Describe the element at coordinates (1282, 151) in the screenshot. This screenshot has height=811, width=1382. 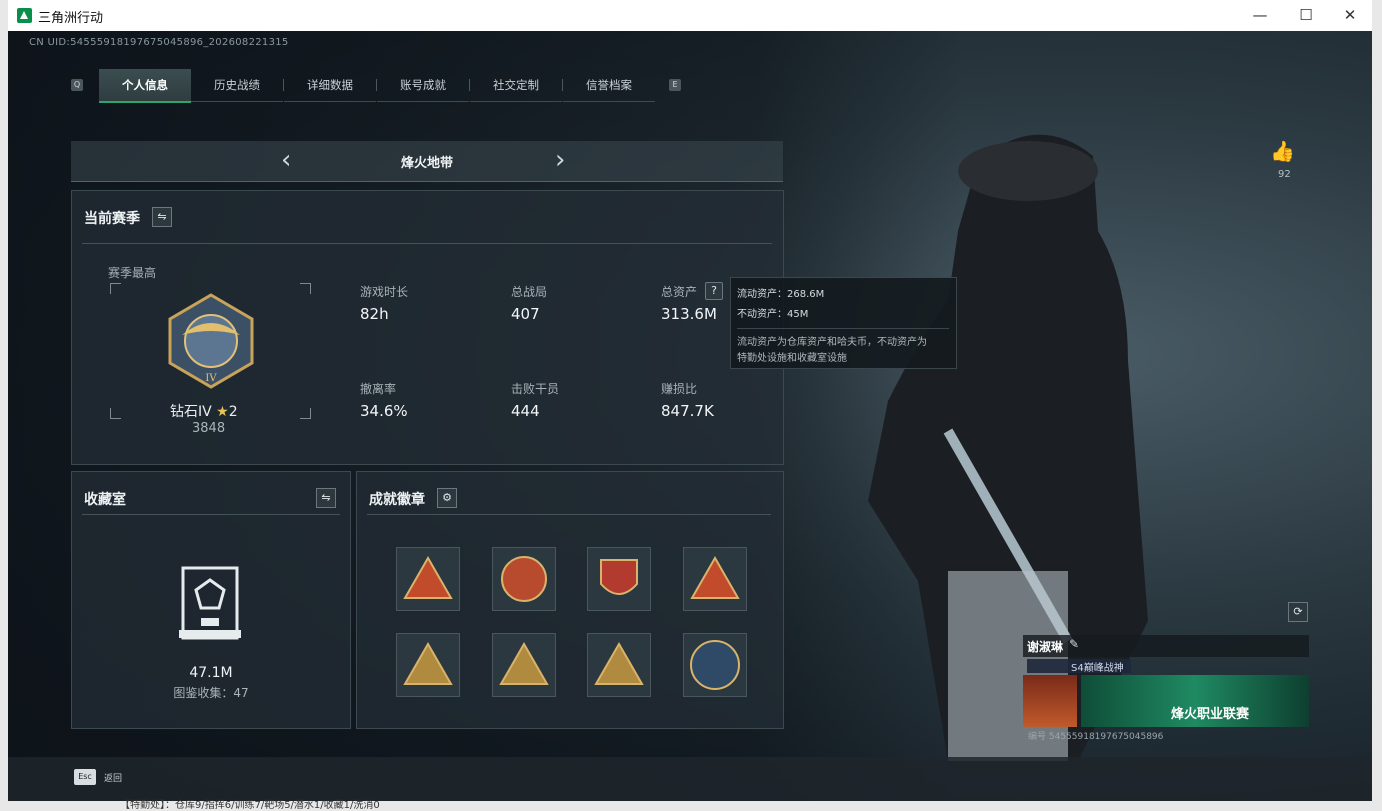
I see `like-icon: 👍` at that location.